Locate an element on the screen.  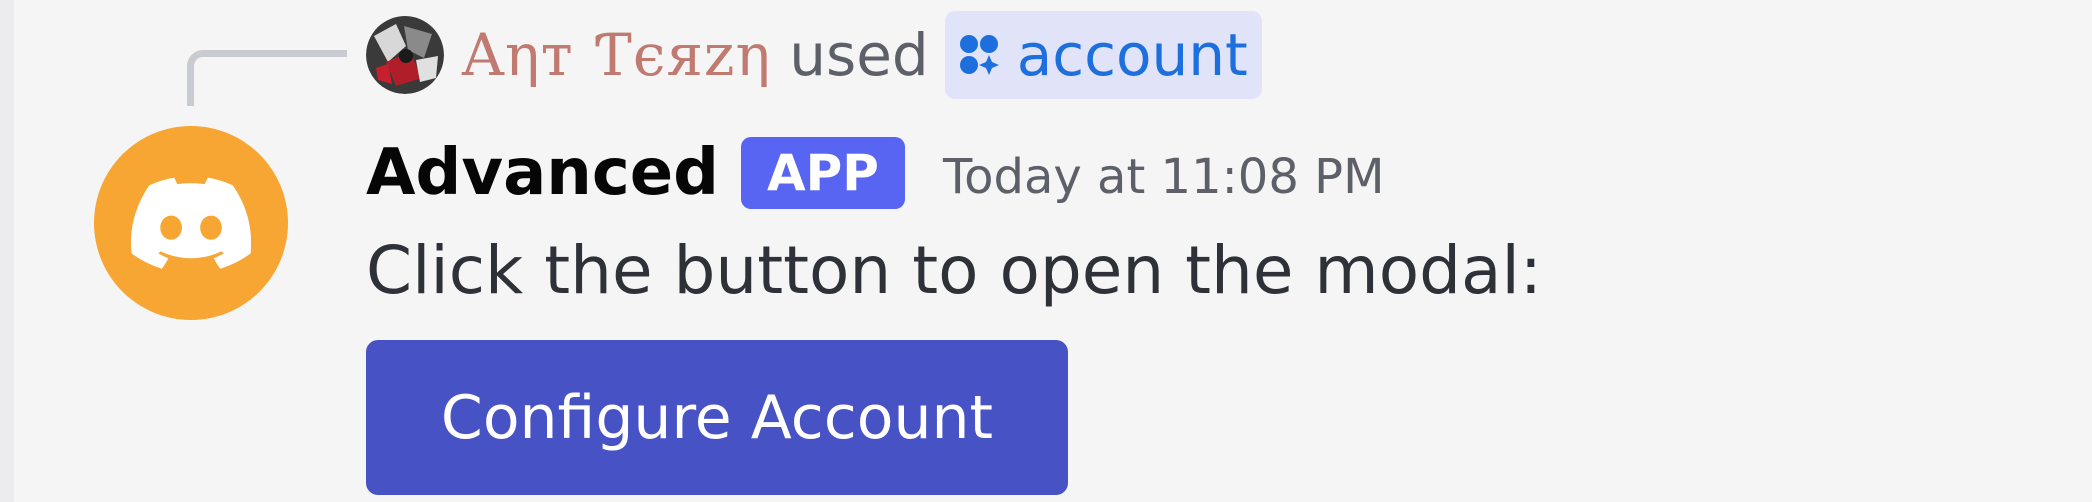
left-edge-strip is located at coordinates (7, 251).